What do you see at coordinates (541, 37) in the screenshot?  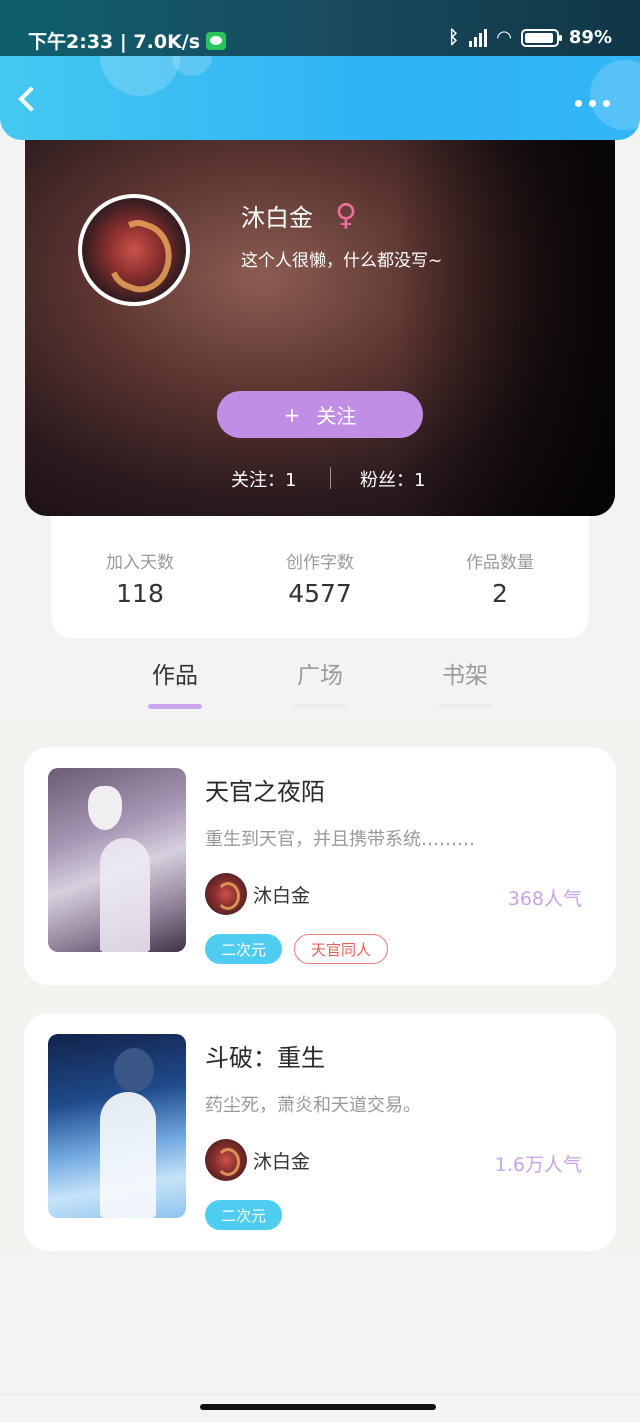 I see `battery-icon` at bounding box center [541, 37].